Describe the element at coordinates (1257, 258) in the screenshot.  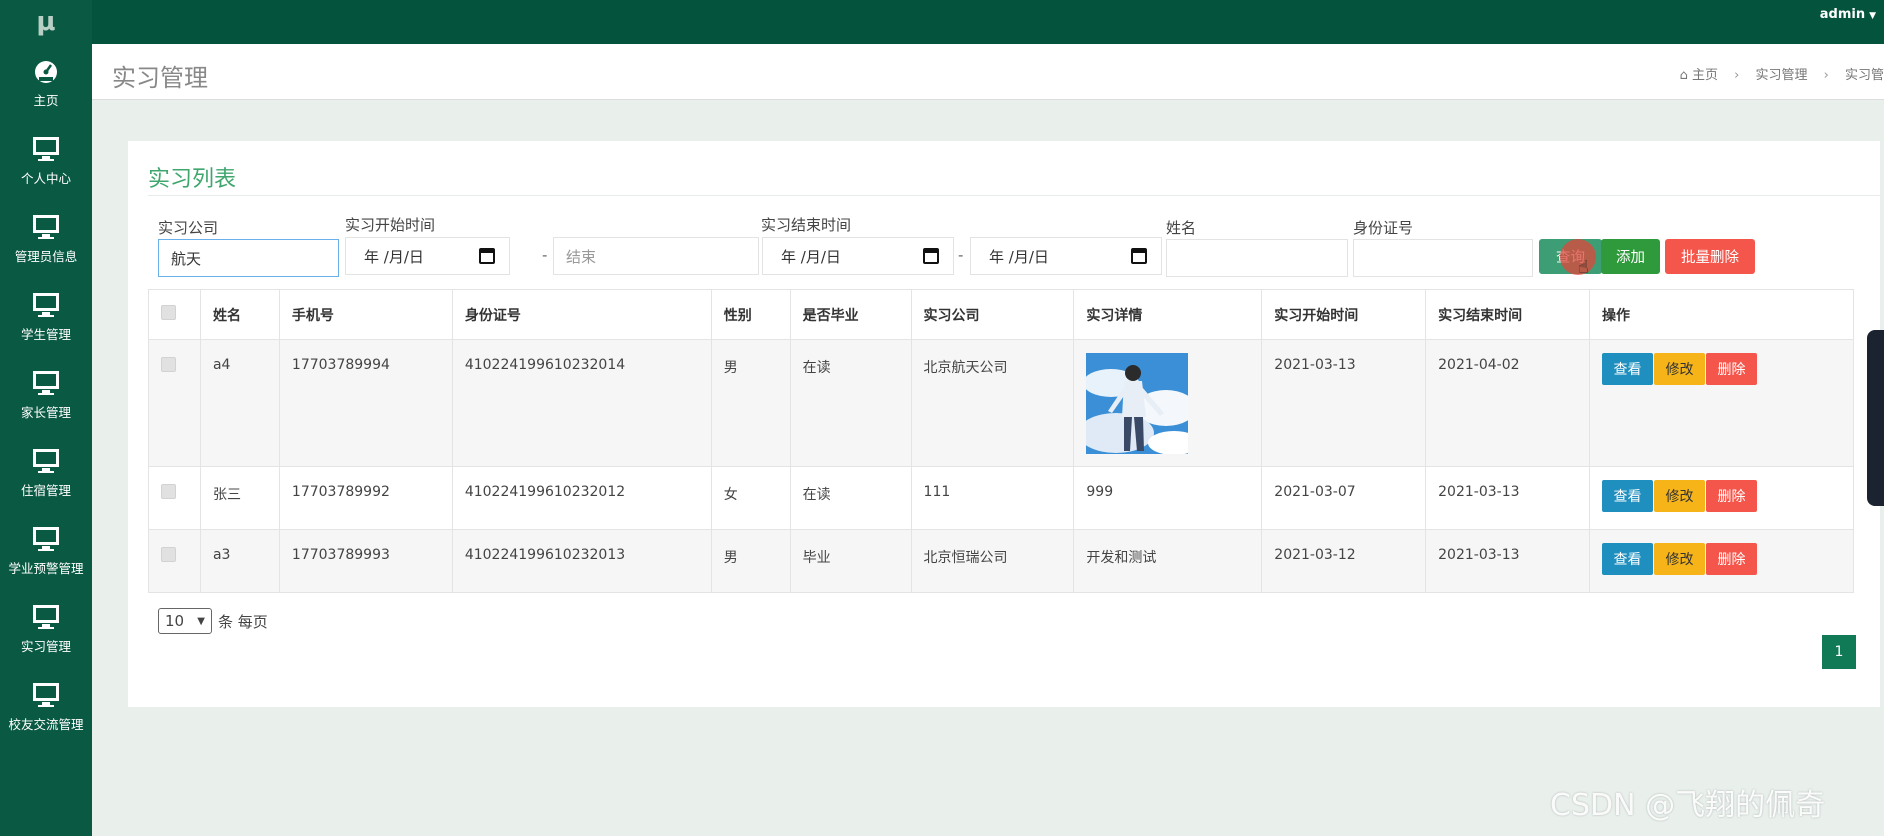
I see `name-filter-input` at that location.